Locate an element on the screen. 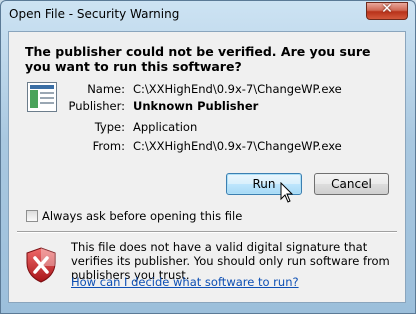  from-label: From: is located at coordinates (108, 146).